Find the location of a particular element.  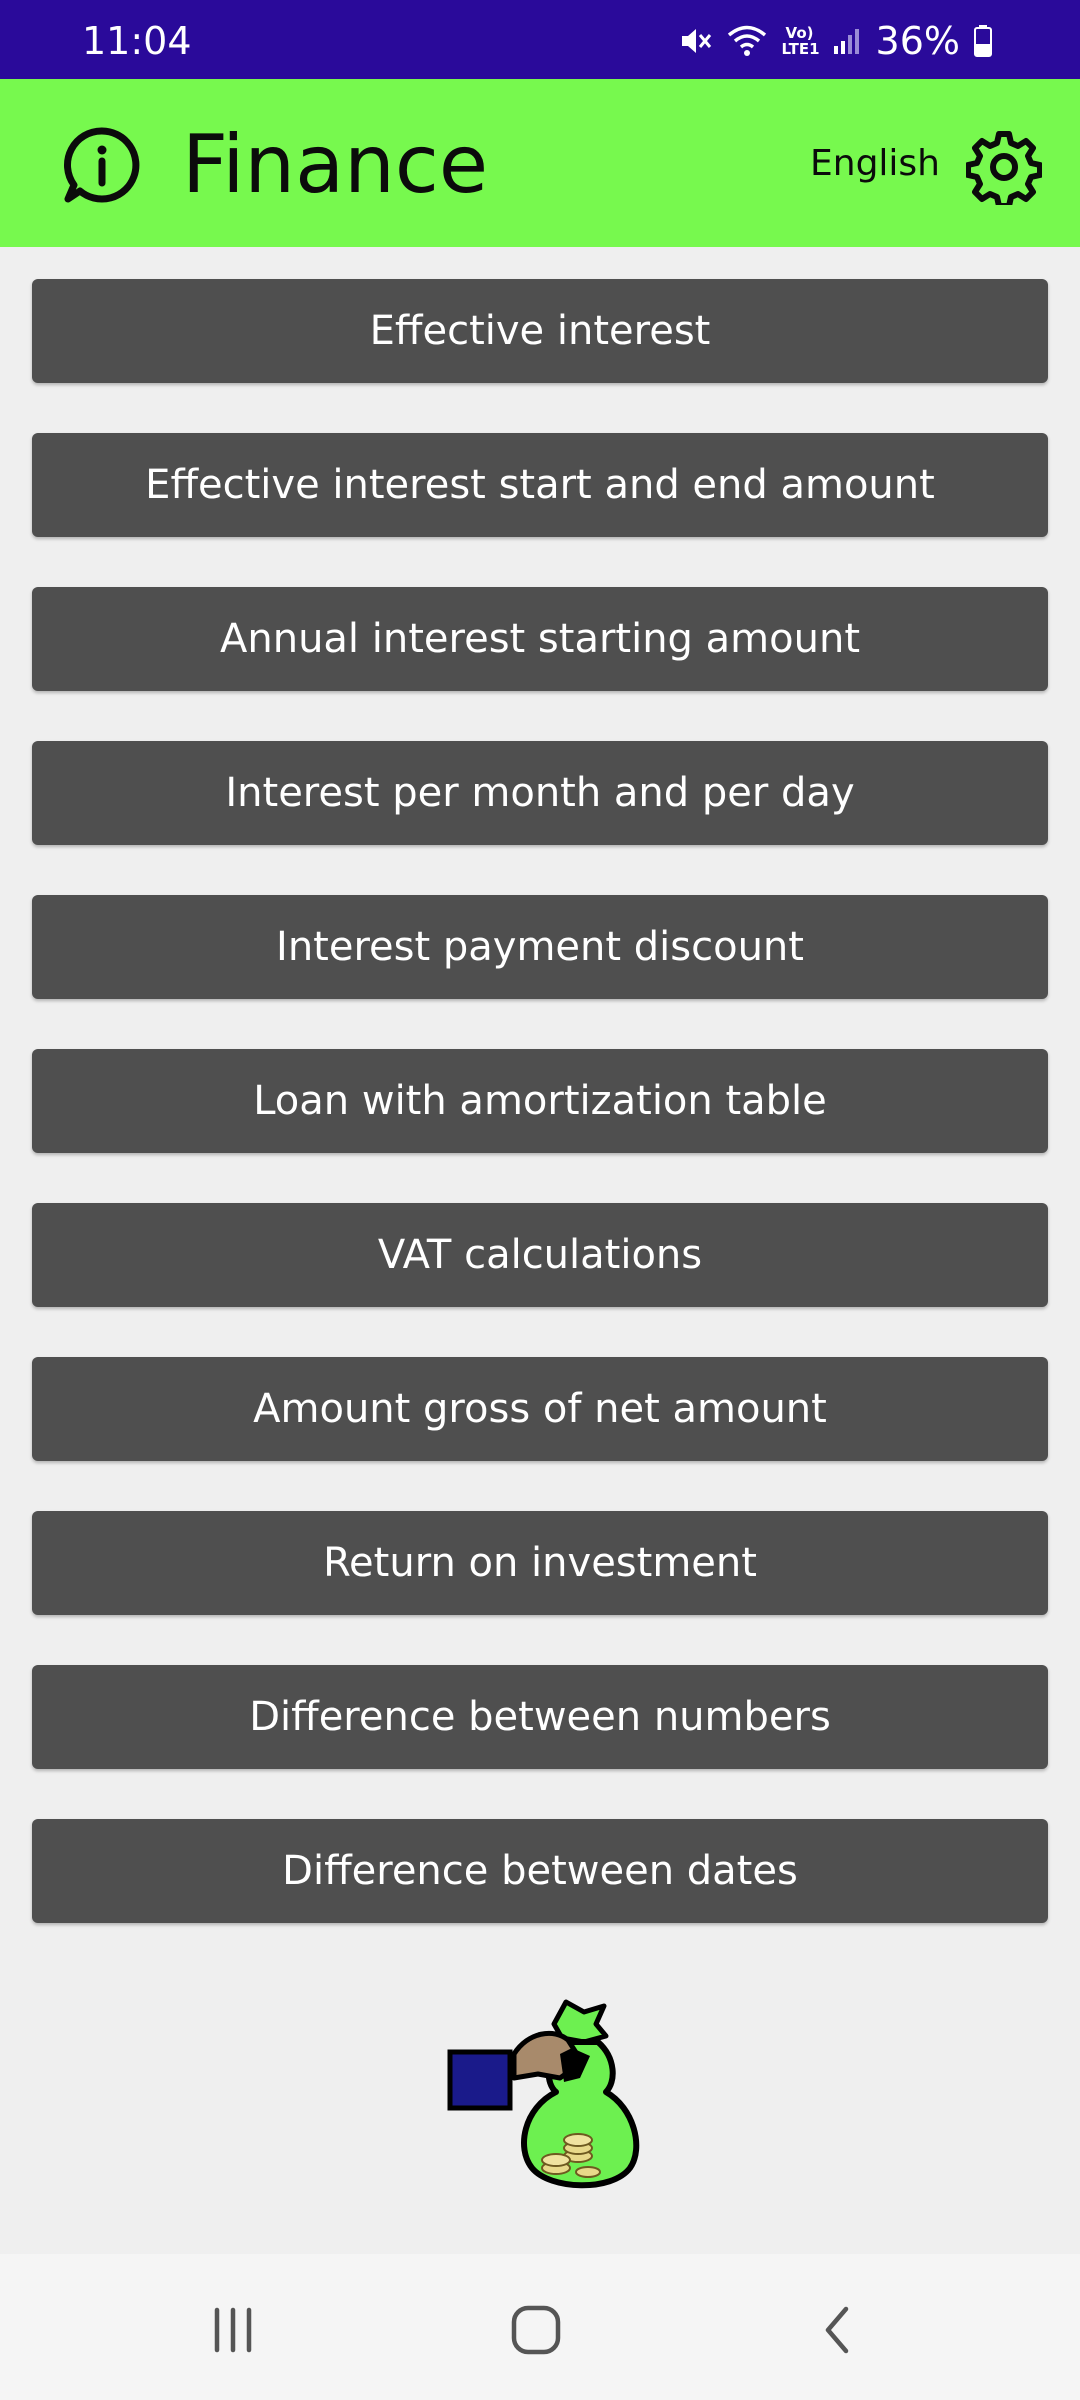

vat-calculations-button: VAT calculations is located at coordinates (540, 1255).